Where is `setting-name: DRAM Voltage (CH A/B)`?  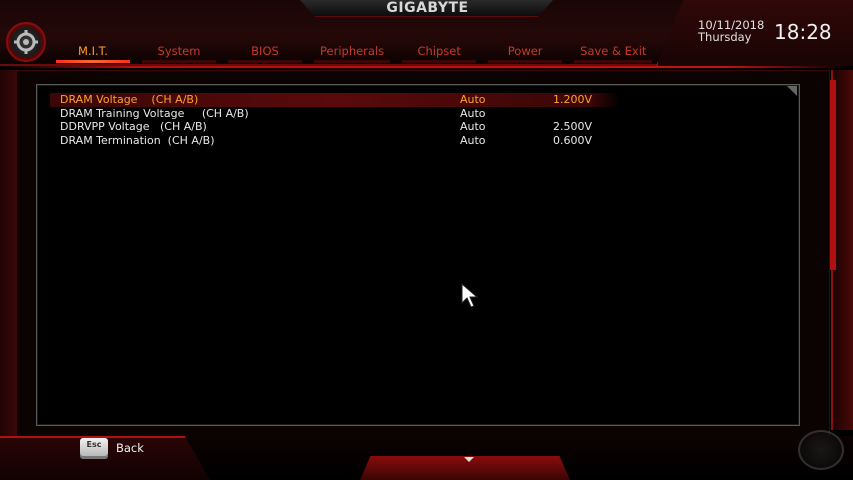 setting-name: DRAM Voltage (CH A/B) is located at coordinates (129, 99).